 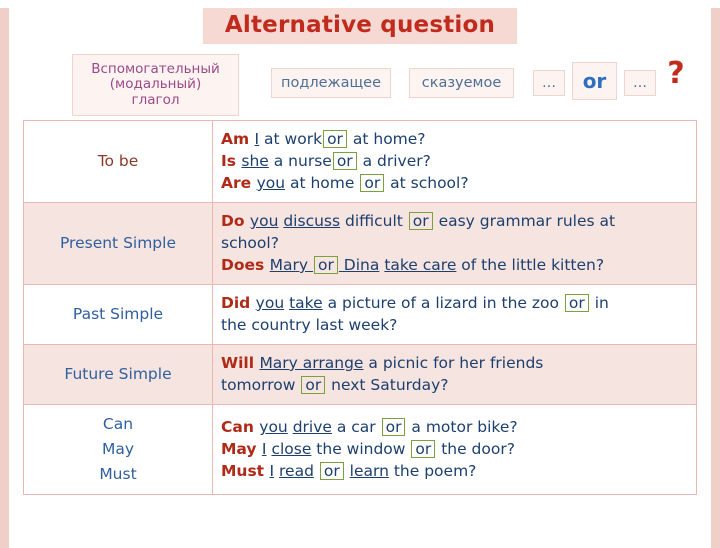 What do you see at coordinates (331, 83) in the screenshot?
I see `header-subject: подлежащее` at bounding box center [331, 83].